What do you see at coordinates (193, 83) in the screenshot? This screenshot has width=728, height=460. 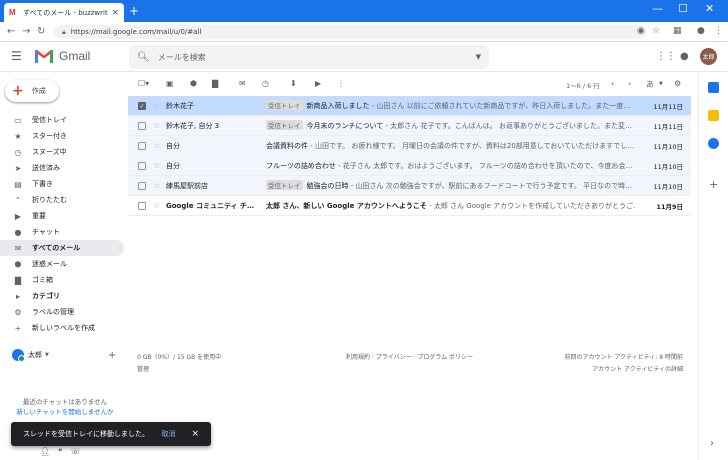 I see `report-spam-icon: ⬢` at bounding box center [193, 83].